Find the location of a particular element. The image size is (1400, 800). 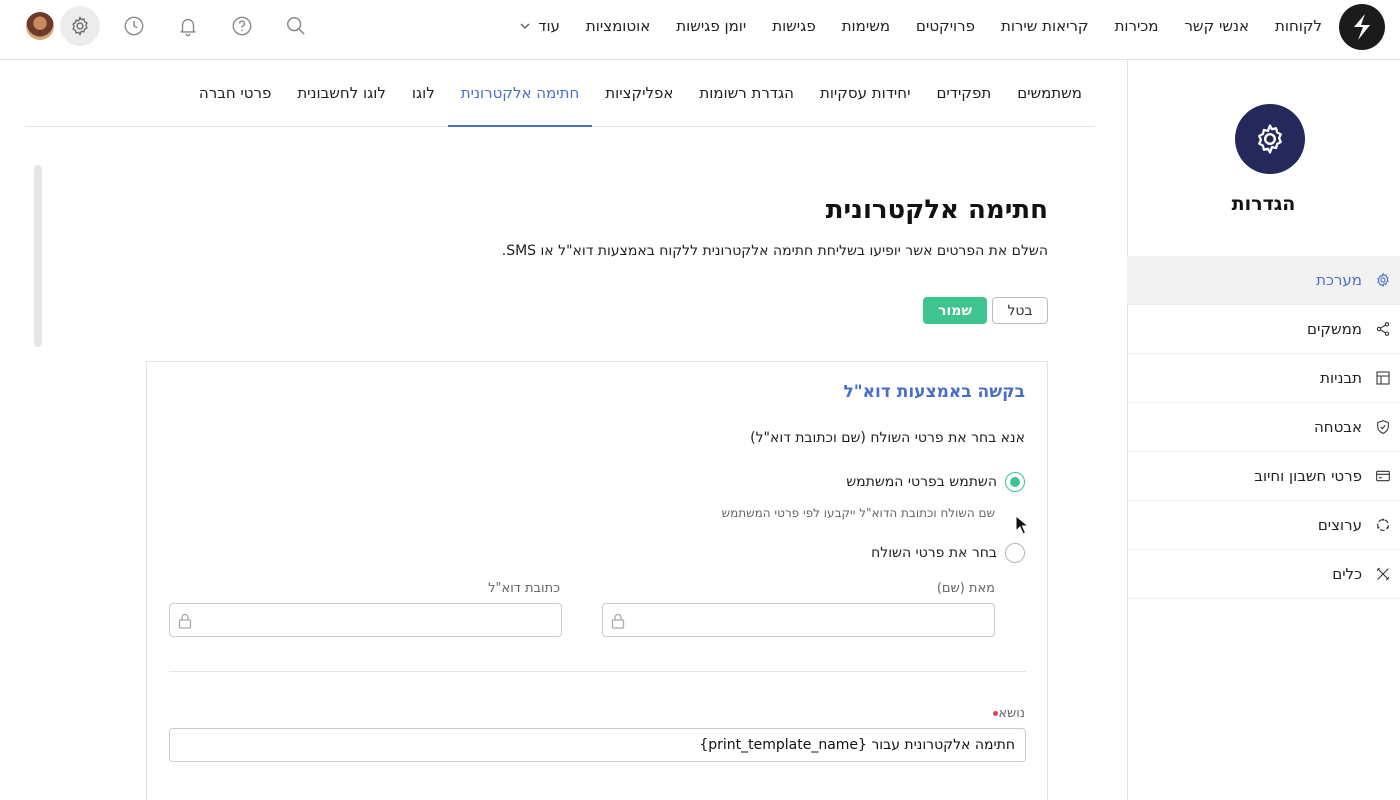

nav-projects: פרויקטים is located at coordinates (945, 26).